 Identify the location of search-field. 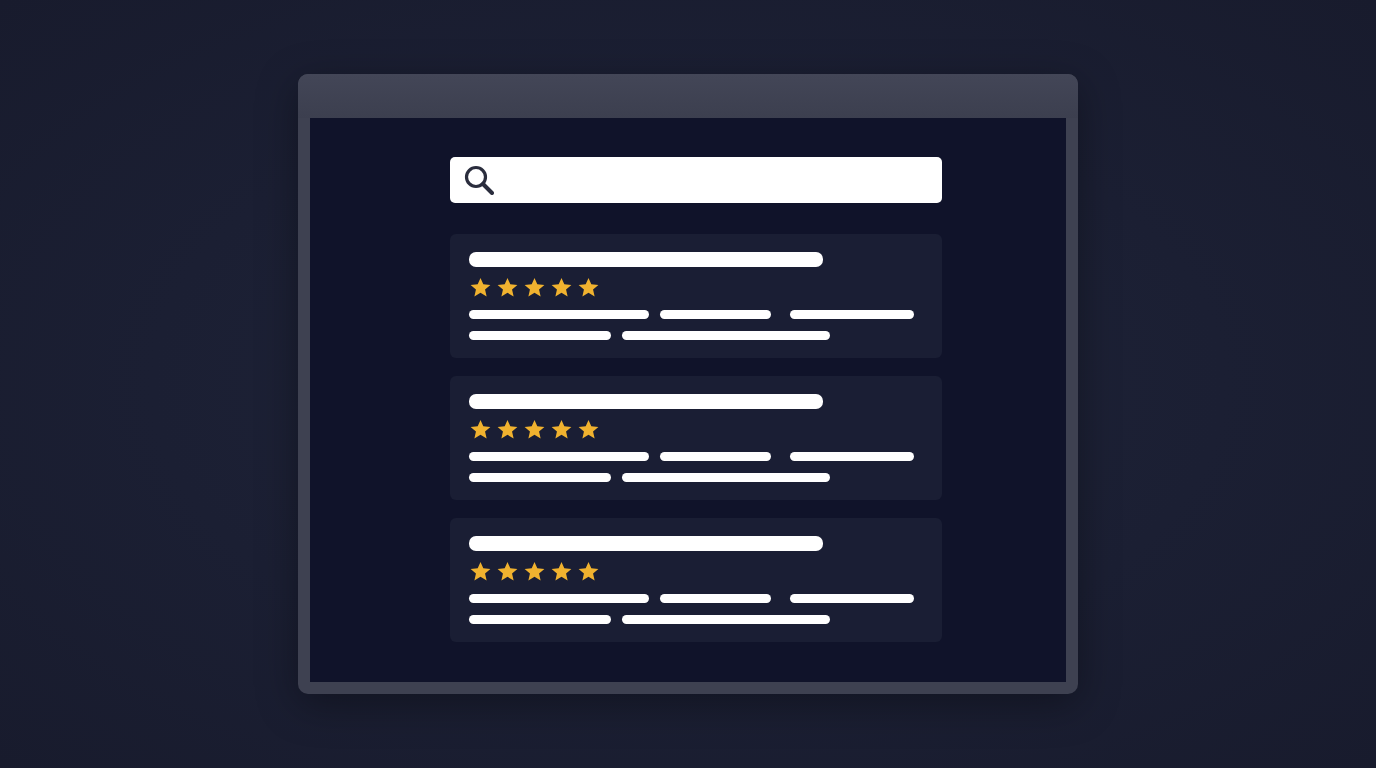
(696, 179).